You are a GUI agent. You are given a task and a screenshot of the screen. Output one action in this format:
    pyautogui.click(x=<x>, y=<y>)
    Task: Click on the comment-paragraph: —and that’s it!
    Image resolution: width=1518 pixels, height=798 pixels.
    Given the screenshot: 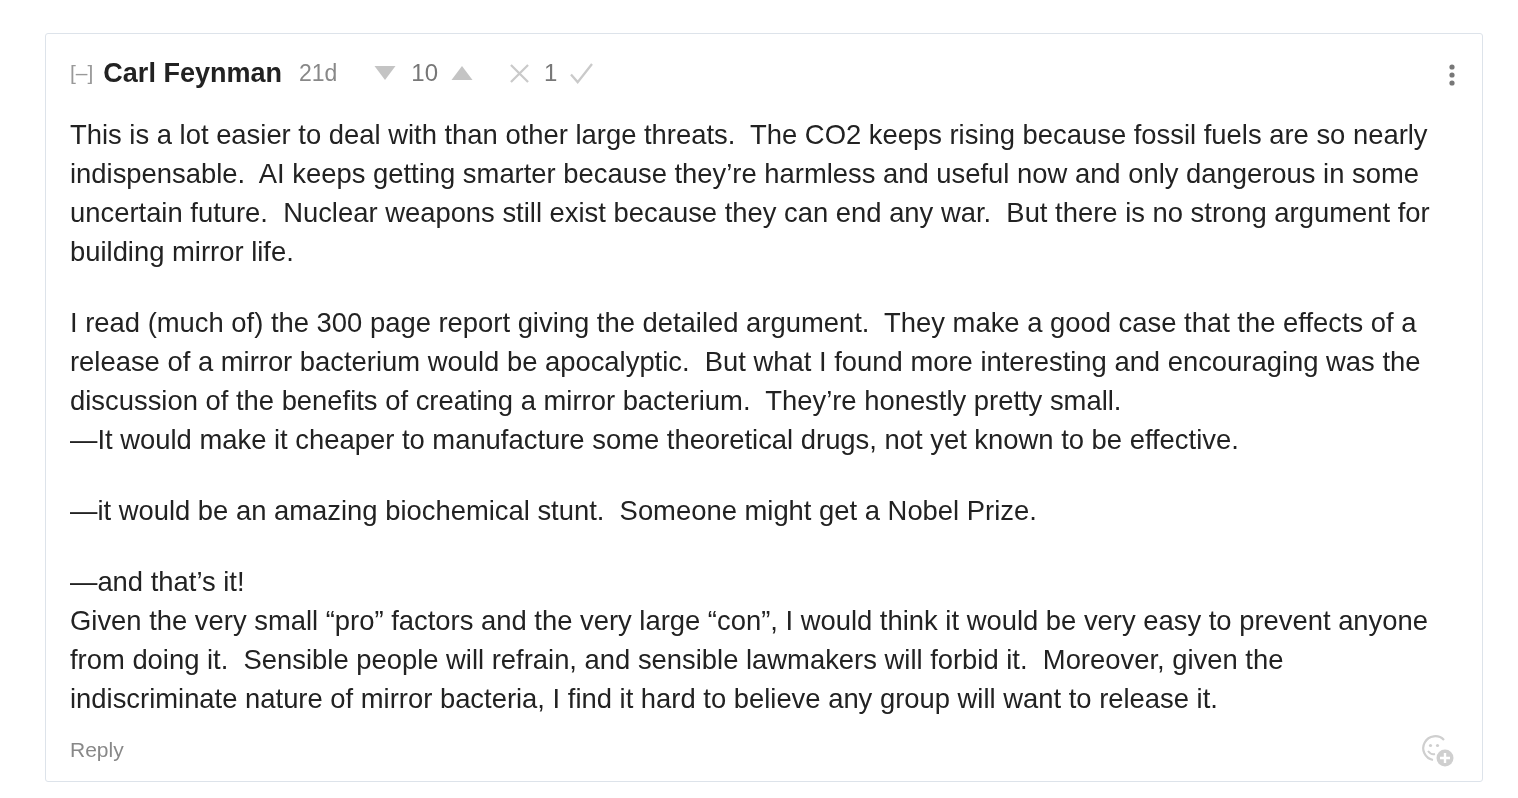 What is the action you would take?
    pyautogui.click(x=158, y=582)
    